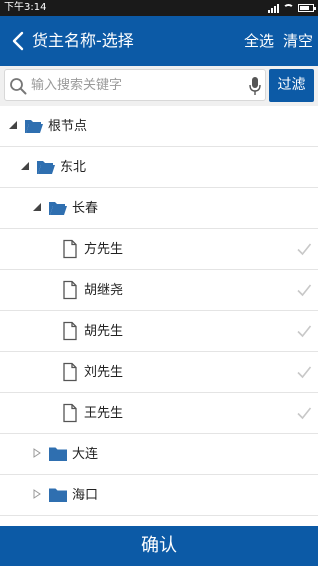 The height and width of the screenshot is (566, 320). Describe the element at coordinates (288, 8) in the screenshot. I see `wifi-icon` at that location.